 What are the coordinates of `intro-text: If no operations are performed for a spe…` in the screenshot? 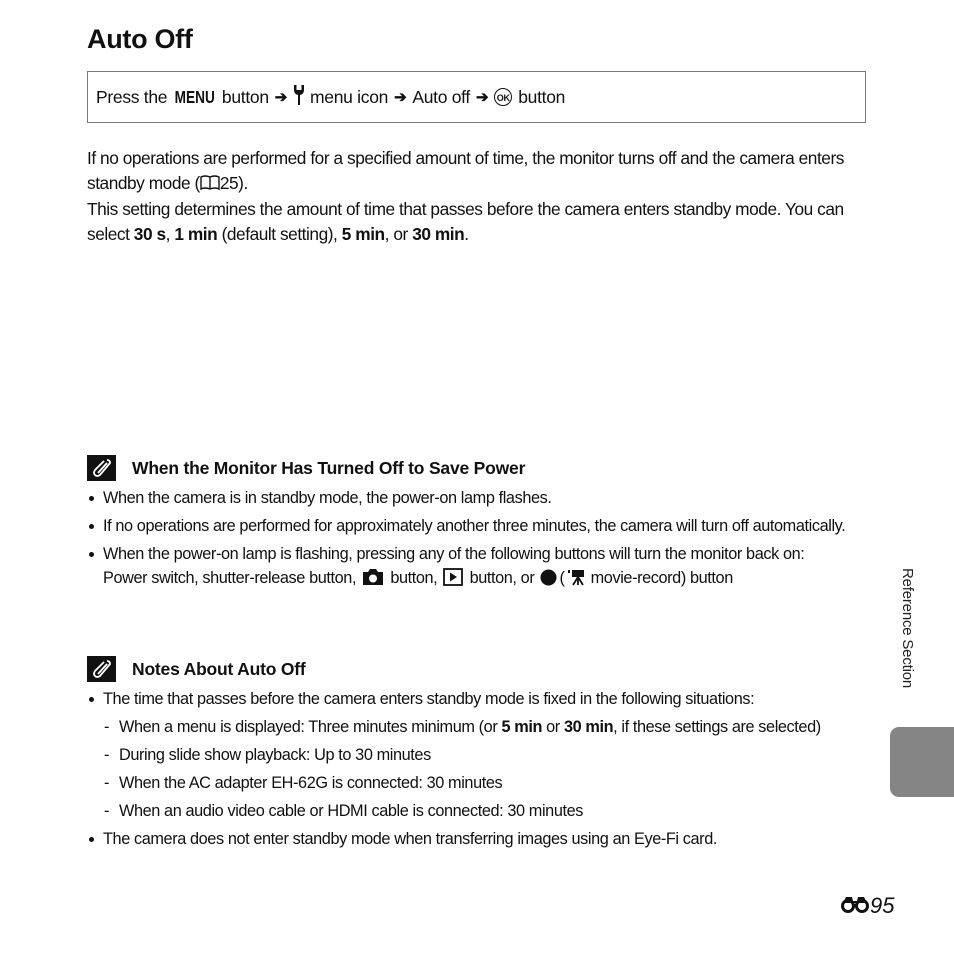 It's located at (477, 196).